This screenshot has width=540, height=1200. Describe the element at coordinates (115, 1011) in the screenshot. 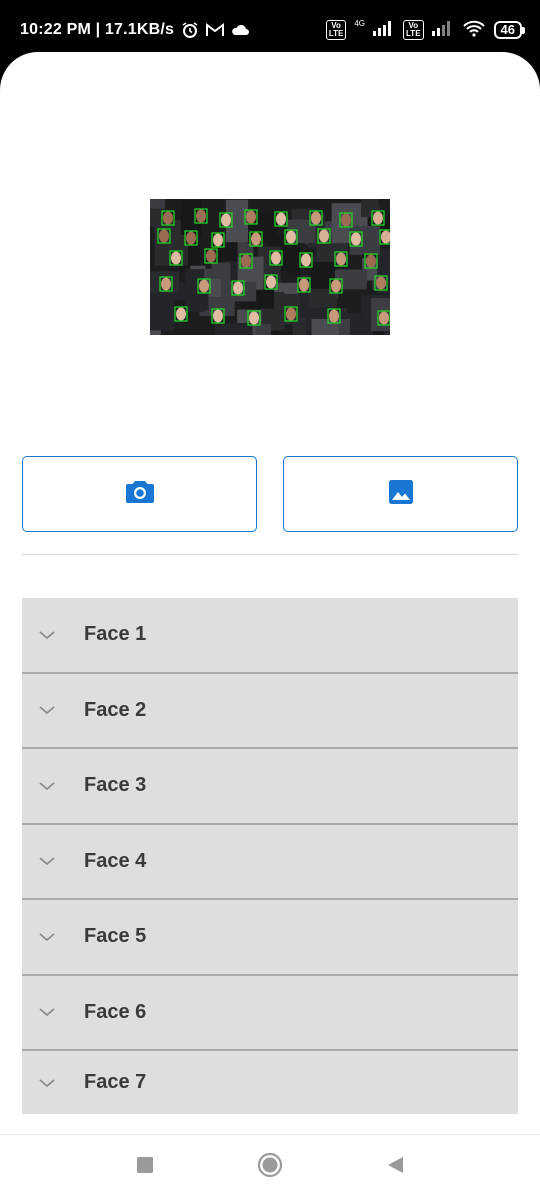

I see `face-label: Face 6` at that location.